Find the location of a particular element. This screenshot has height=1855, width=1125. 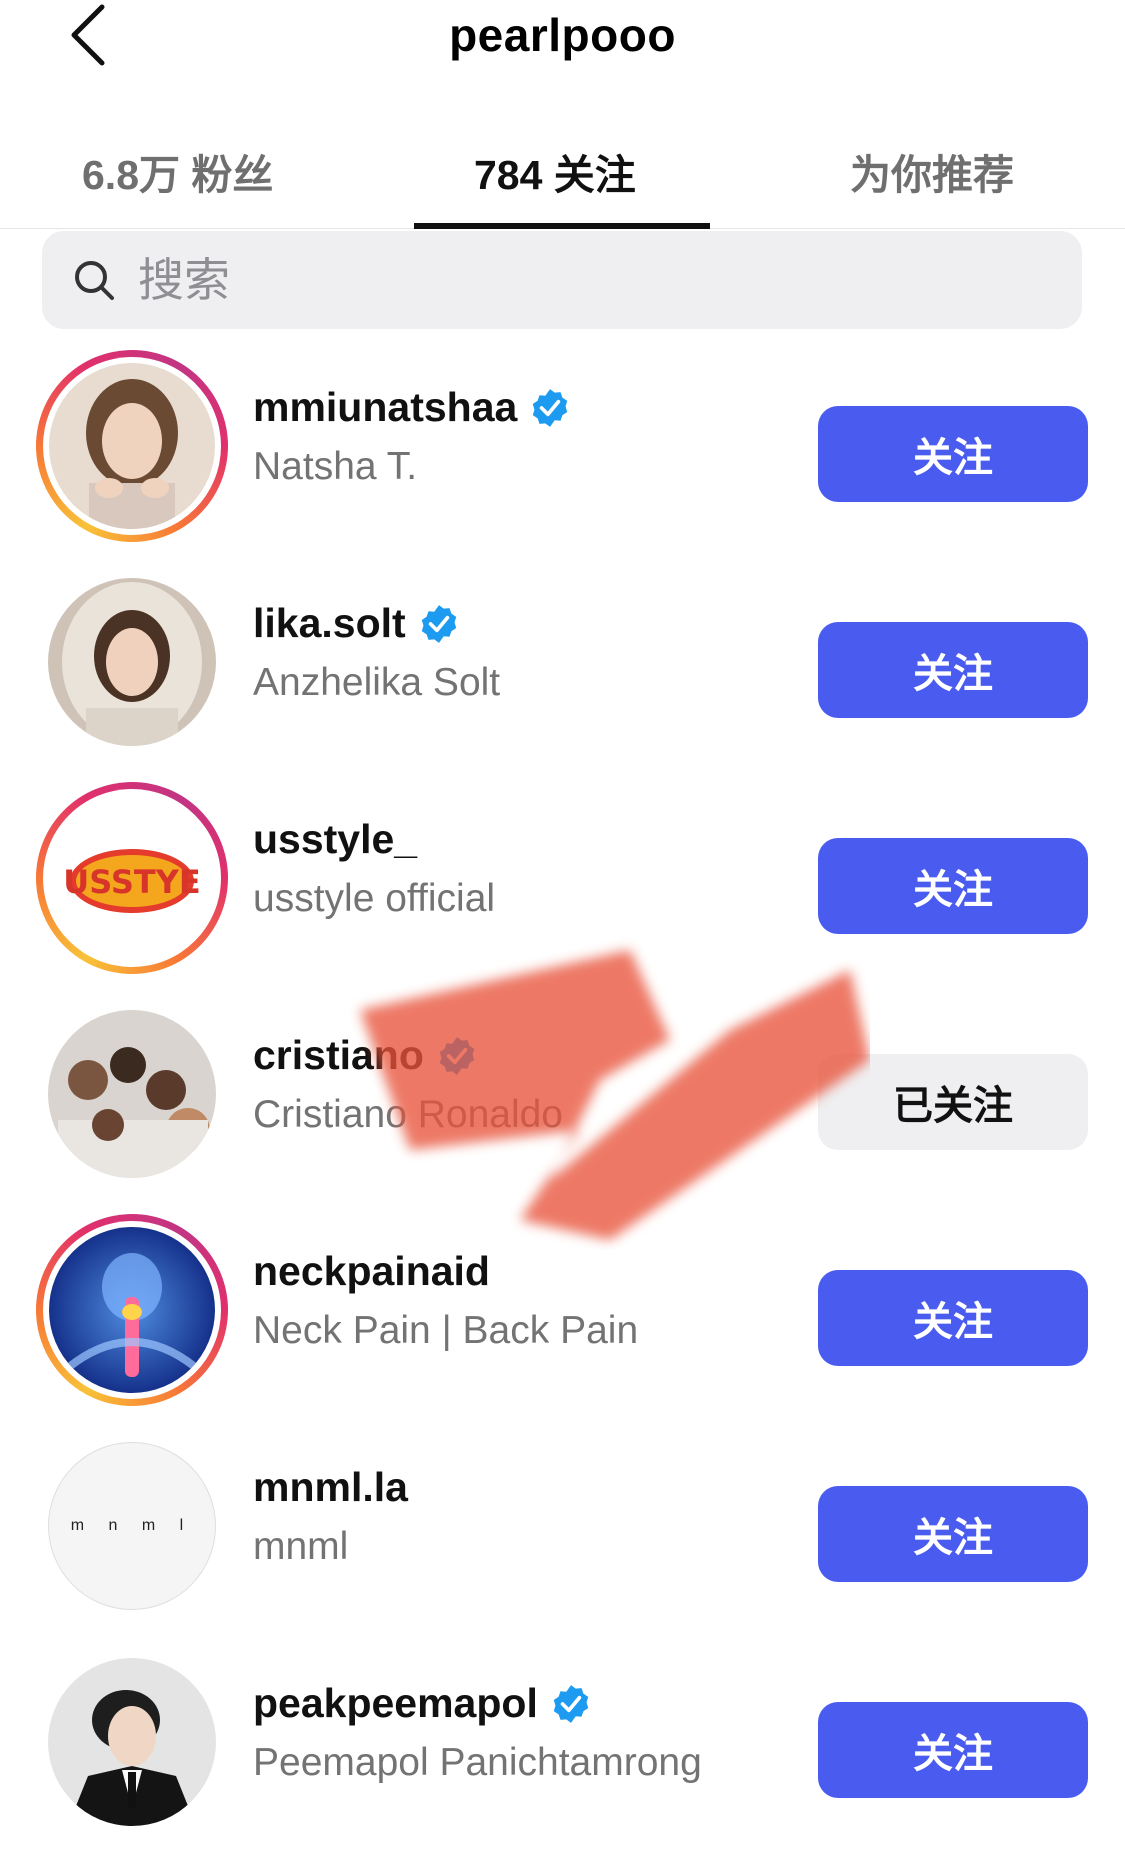

mnml-logo-text: m n m l is located at coordinates (132, 1525).